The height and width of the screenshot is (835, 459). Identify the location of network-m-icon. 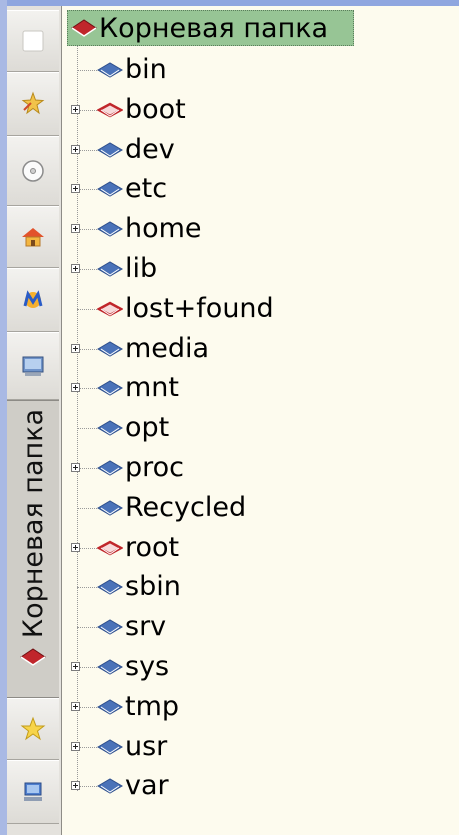
(33, 299).